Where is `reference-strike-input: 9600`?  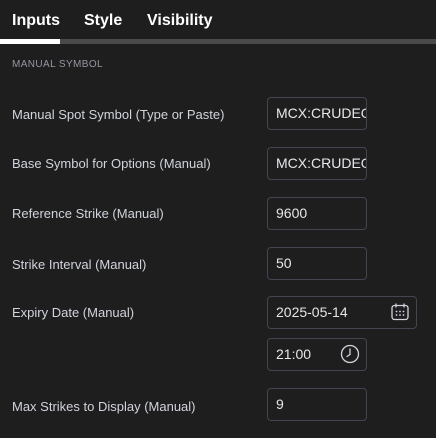
reference-strike-input: 9600 is located at coordinates (317, 213).